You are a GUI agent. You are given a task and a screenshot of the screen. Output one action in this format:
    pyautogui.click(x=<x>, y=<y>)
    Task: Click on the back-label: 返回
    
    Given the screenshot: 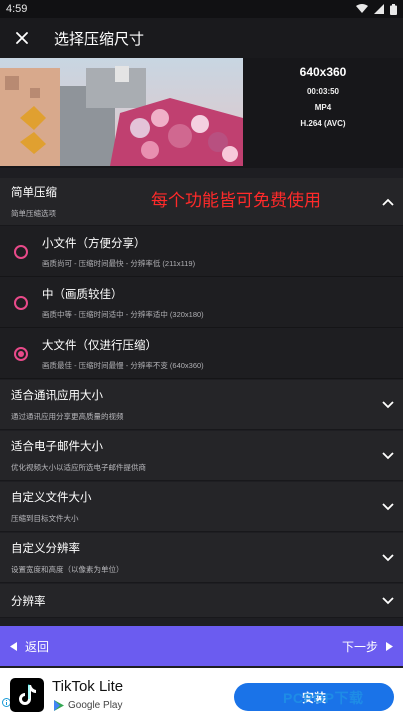 What is the action you would take?
    pyautogui.click(x=37, y=646)
    